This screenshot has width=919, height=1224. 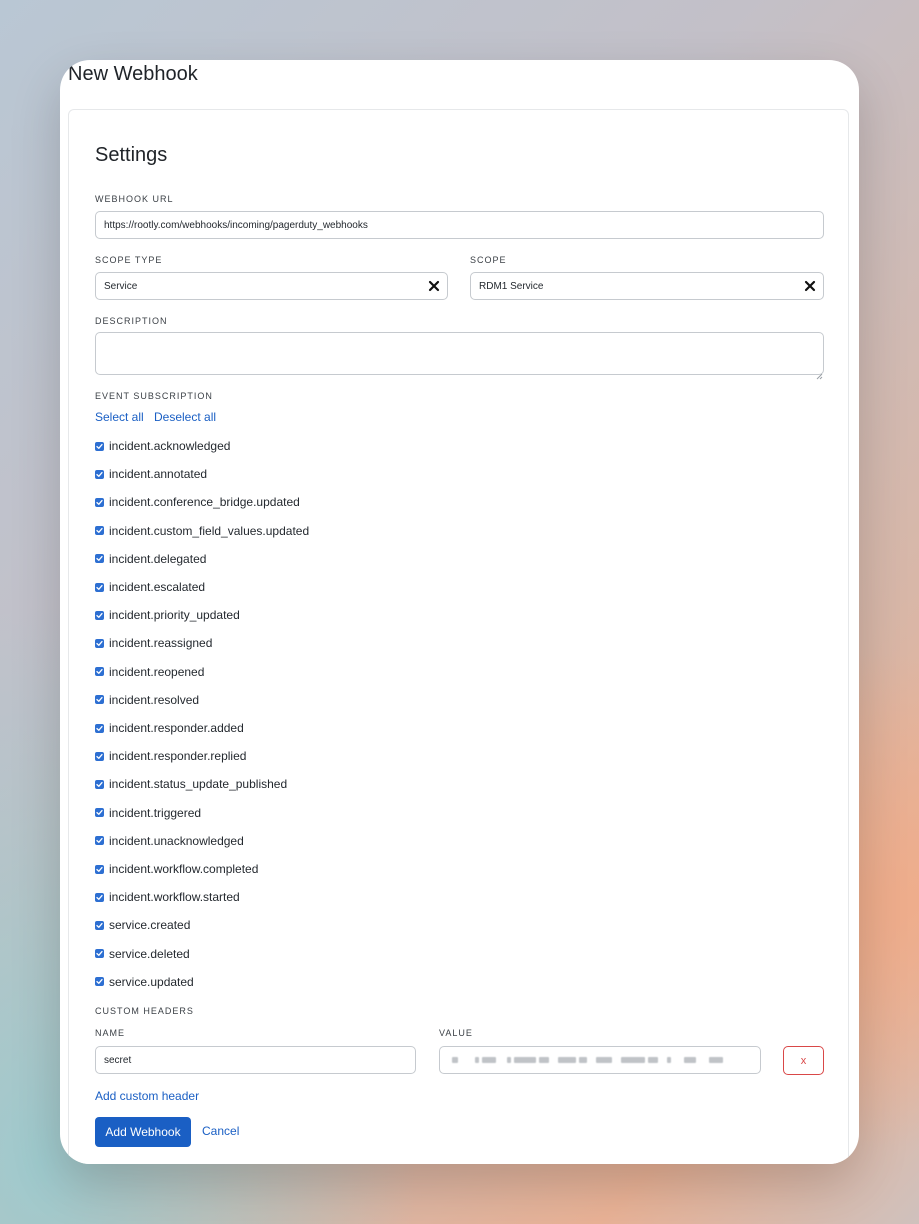 What do you see at coordinates (511, 286) in the screenshot?
I see `scope-value: RDM1 Service` at bounding box center [511, 286].